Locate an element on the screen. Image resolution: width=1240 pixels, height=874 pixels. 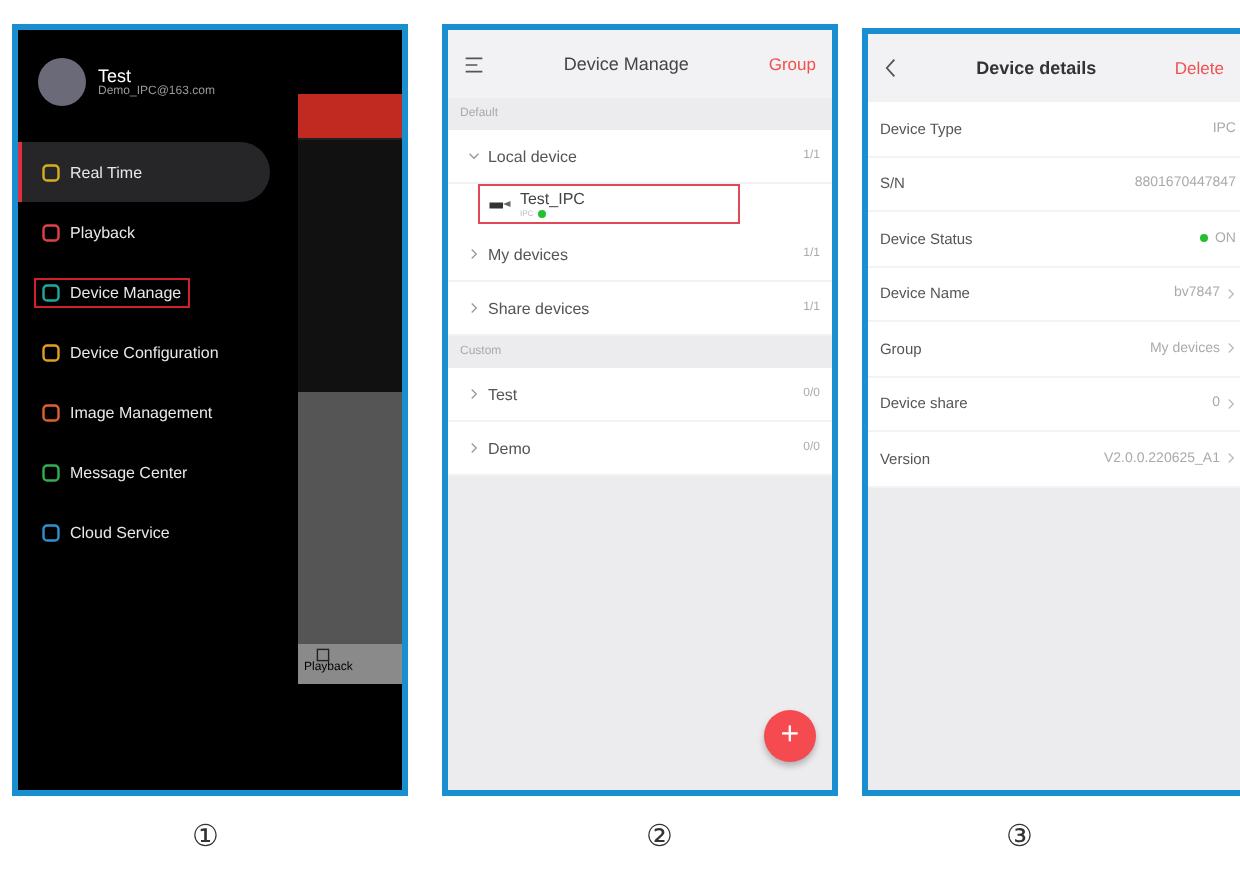
step-number: ② is located at coordinates (659, 835).